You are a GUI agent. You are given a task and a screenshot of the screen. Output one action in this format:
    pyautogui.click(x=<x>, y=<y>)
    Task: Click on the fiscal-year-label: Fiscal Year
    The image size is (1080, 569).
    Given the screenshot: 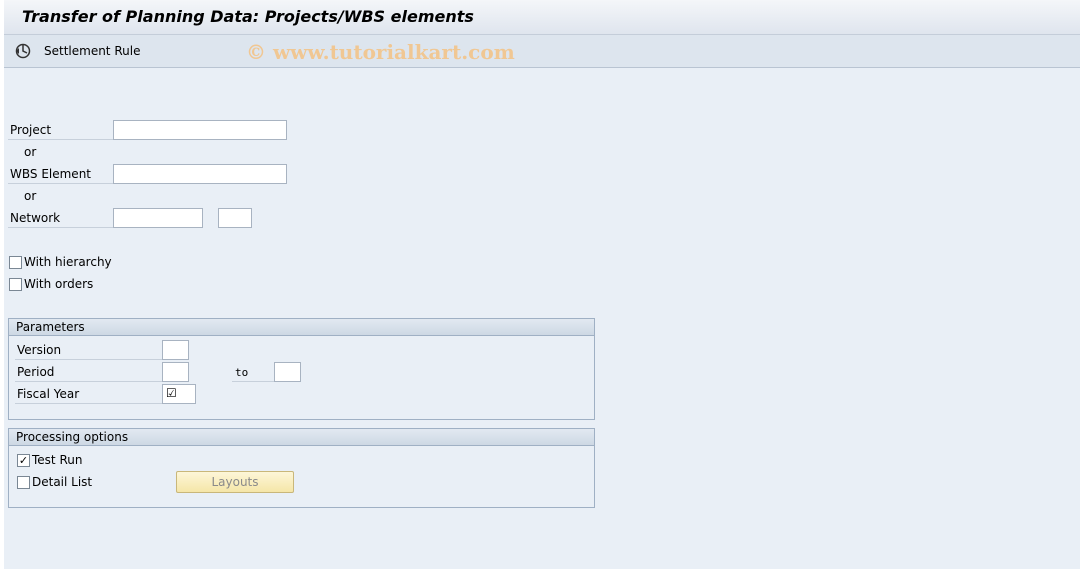 What is the action you would take?
    pyautogui.click(x=48, y=394)
    